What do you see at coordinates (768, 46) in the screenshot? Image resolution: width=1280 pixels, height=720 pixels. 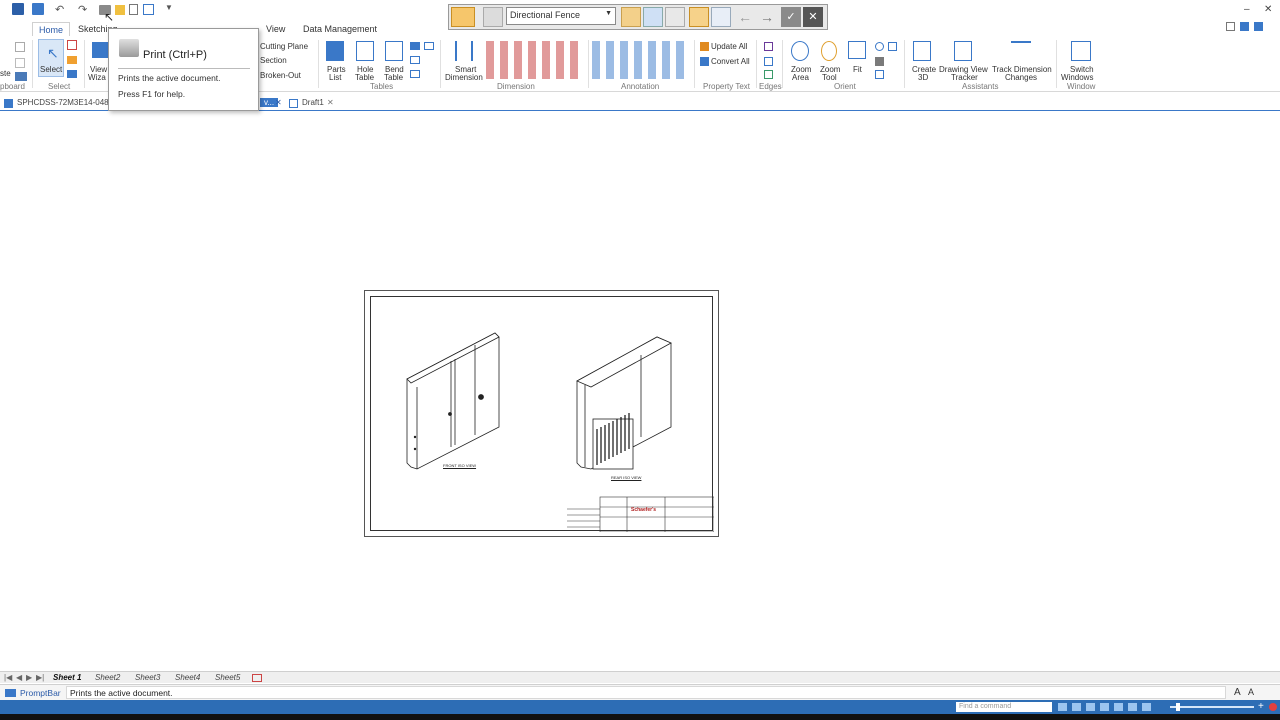 I see `edges-icon` at bounding box center [768, 46].